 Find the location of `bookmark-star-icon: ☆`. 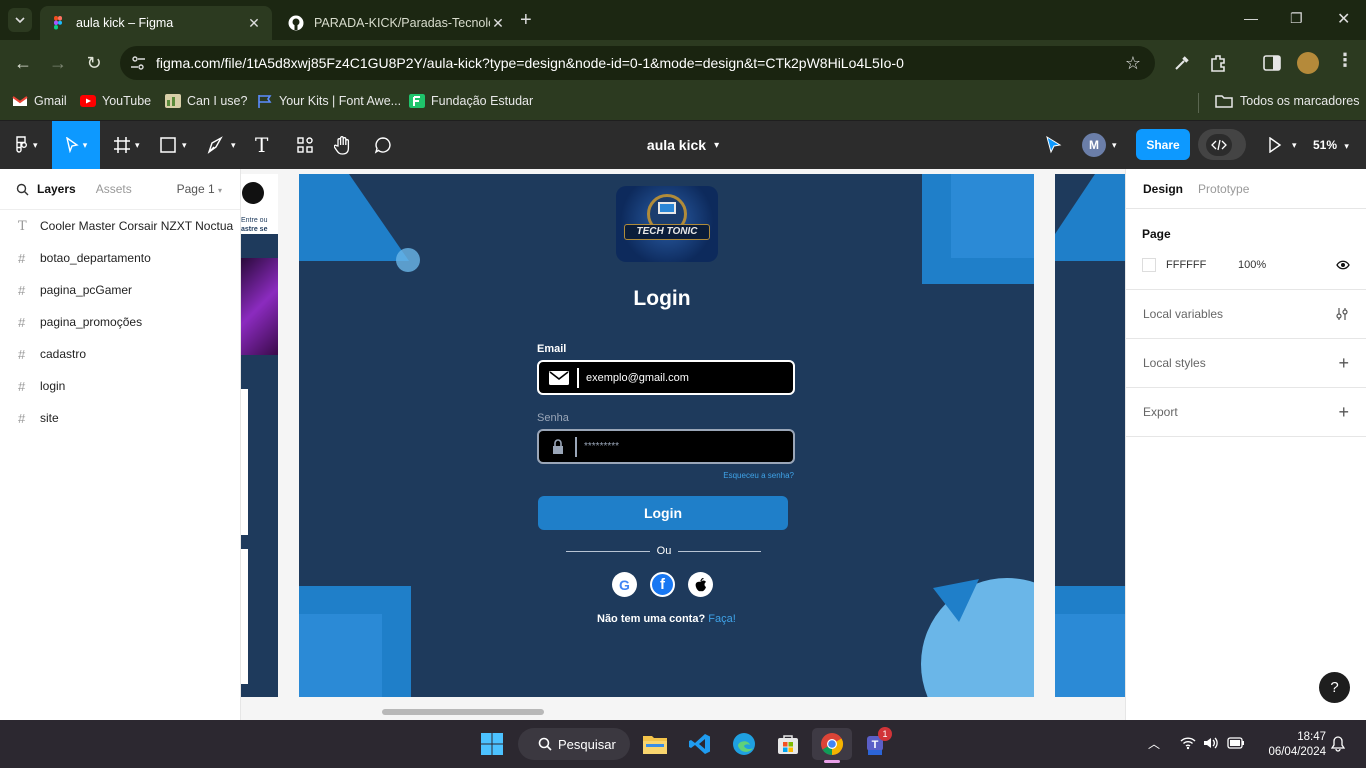

bookmark-star-icon: ☆ is located at coordinates (1133, 63).